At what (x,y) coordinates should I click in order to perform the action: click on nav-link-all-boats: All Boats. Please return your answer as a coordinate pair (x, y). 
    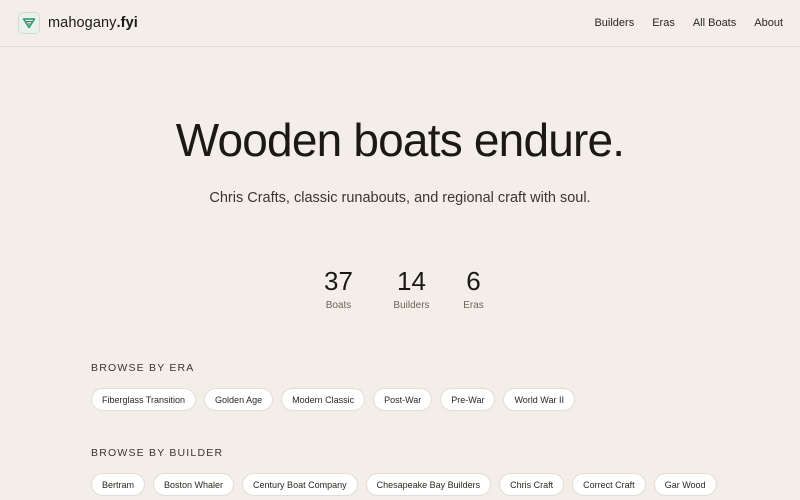
    Looking at the image, I should click on (714, 23).